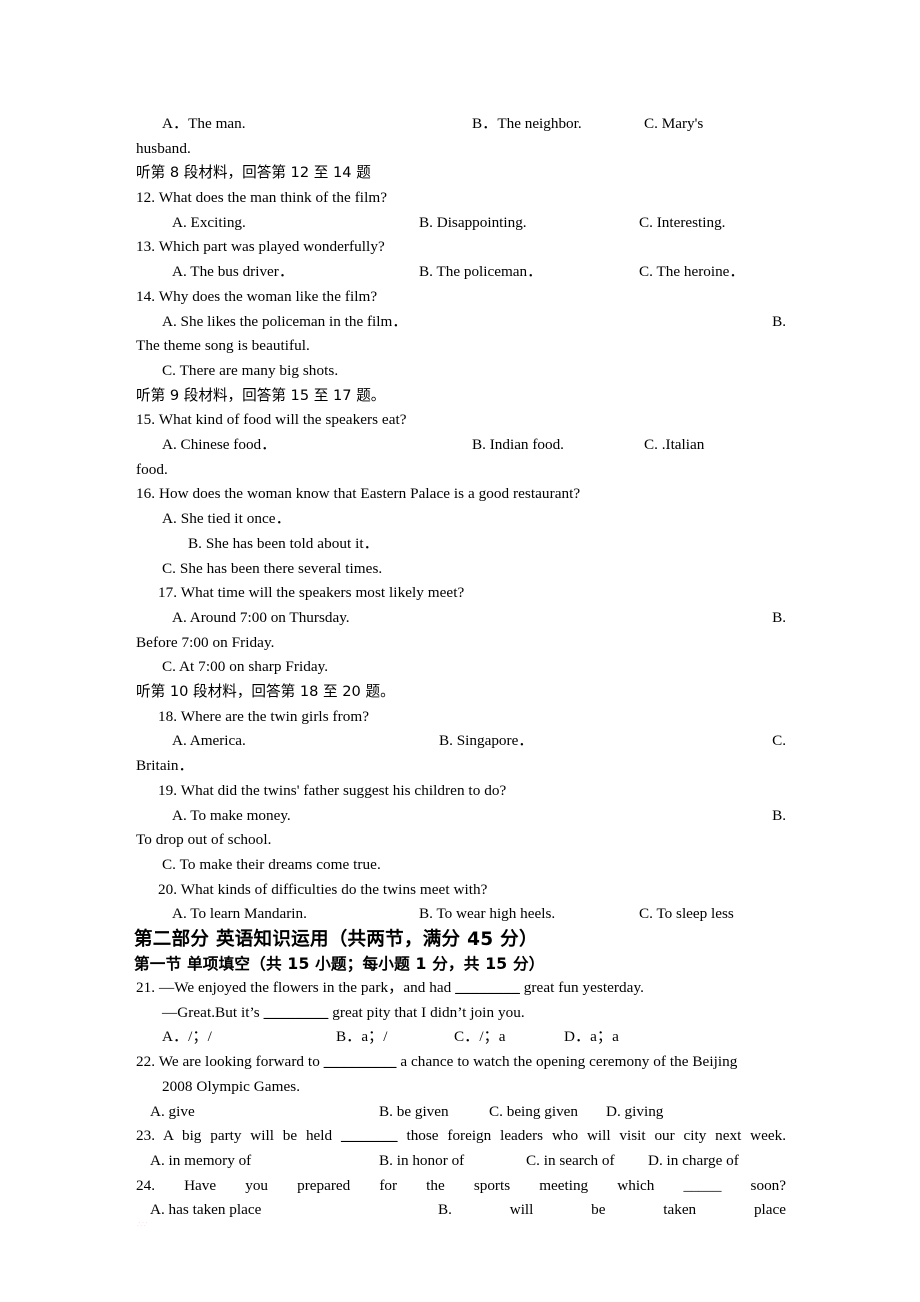 Image resolution: width=920 pixels, height=1302 pixels. What do you see at coordinates (487, 988) in the screenshot?
I see `q21-blank-1: ________` at bounding box center [487, 988].